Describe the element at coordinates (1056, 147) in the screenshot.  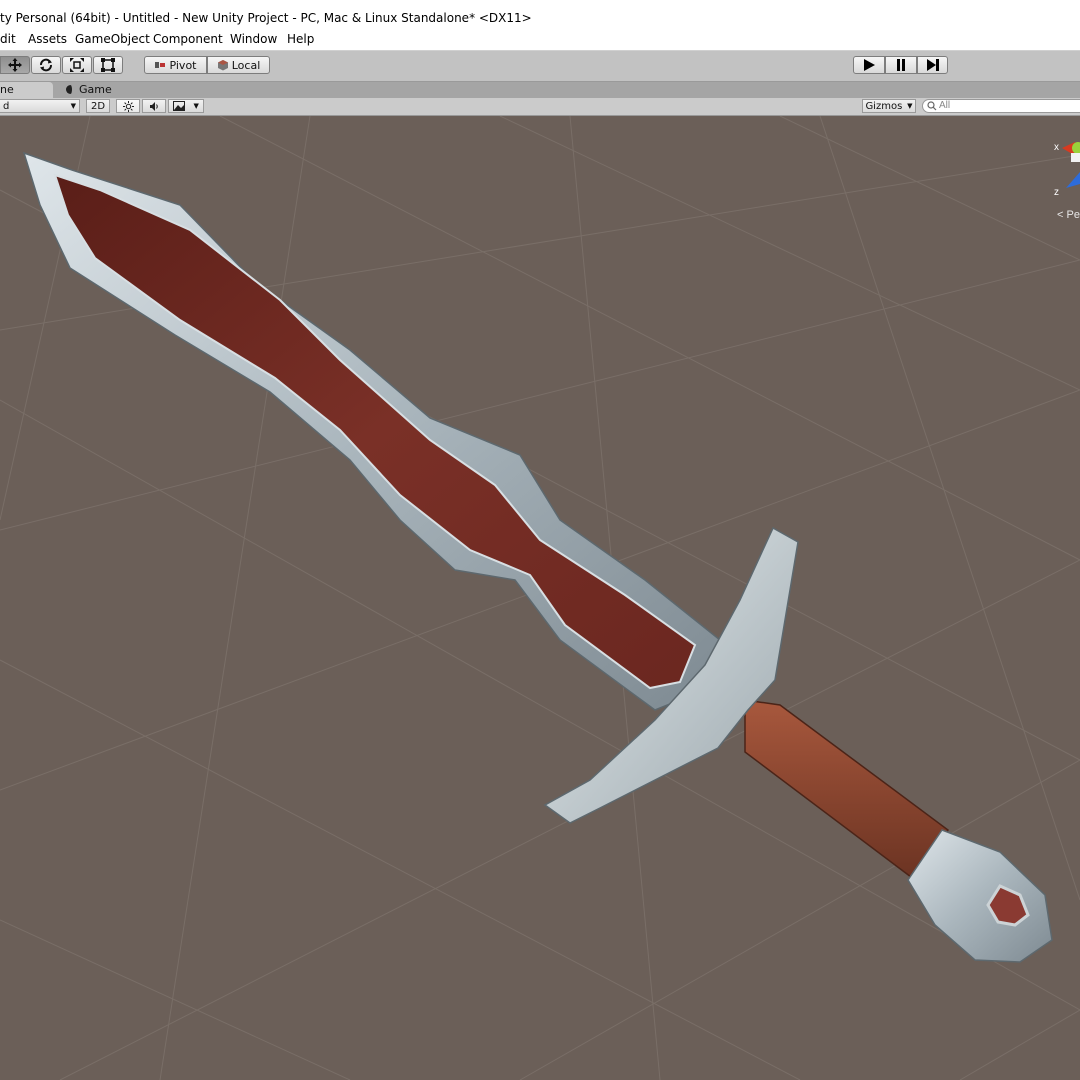
I see `gizmo-x-label: x` at that location.